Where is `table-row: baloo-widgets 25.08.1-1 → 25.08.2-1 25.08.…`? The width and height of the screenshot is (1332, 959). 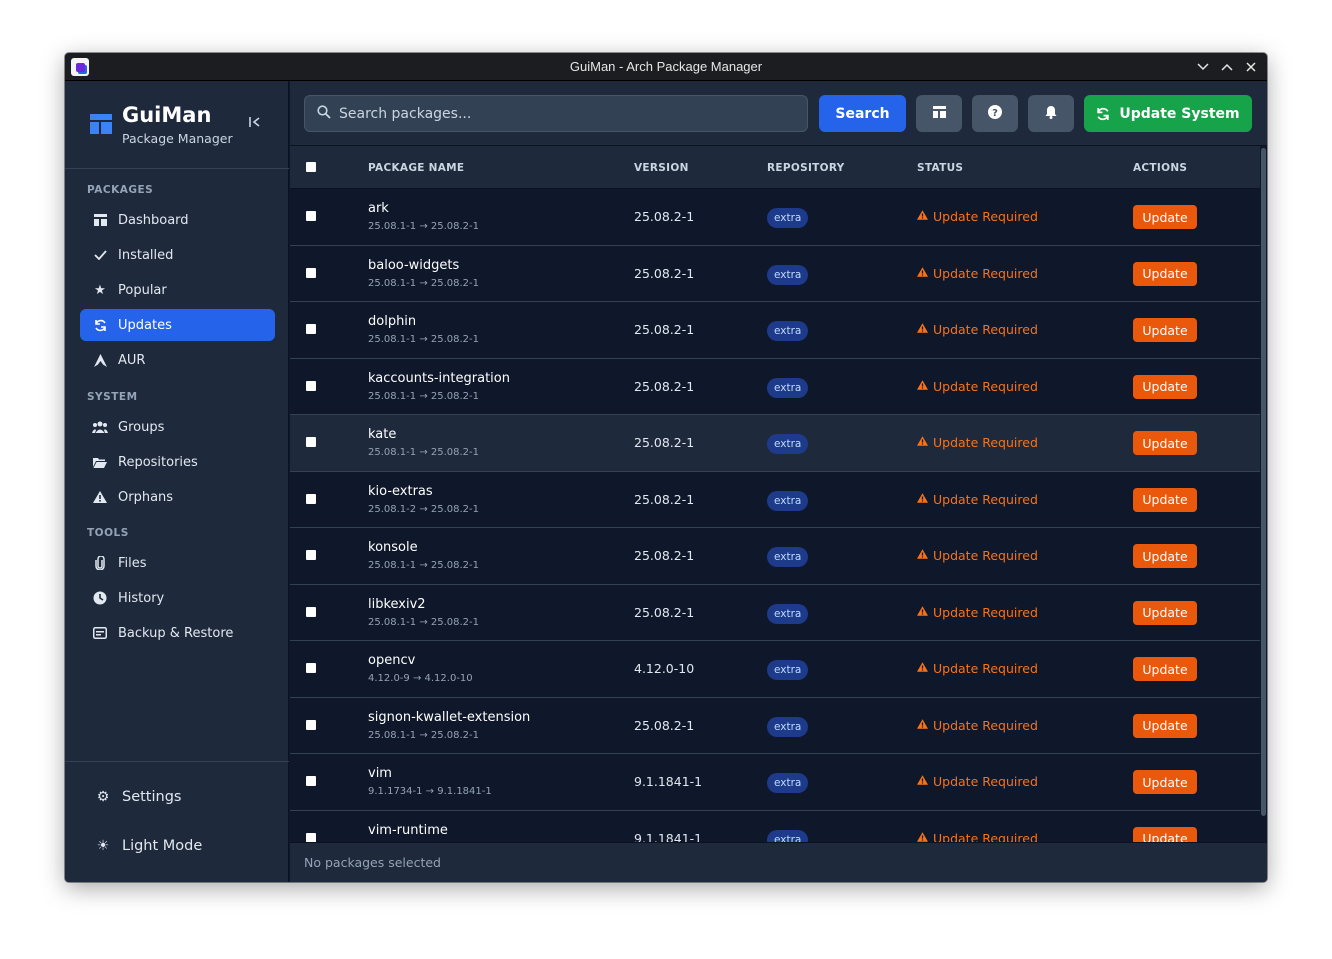
table-row: baloo-widgets 25.08.1-1 → 25.08.2-1 25.08.… is located at coordinates (775, 273).